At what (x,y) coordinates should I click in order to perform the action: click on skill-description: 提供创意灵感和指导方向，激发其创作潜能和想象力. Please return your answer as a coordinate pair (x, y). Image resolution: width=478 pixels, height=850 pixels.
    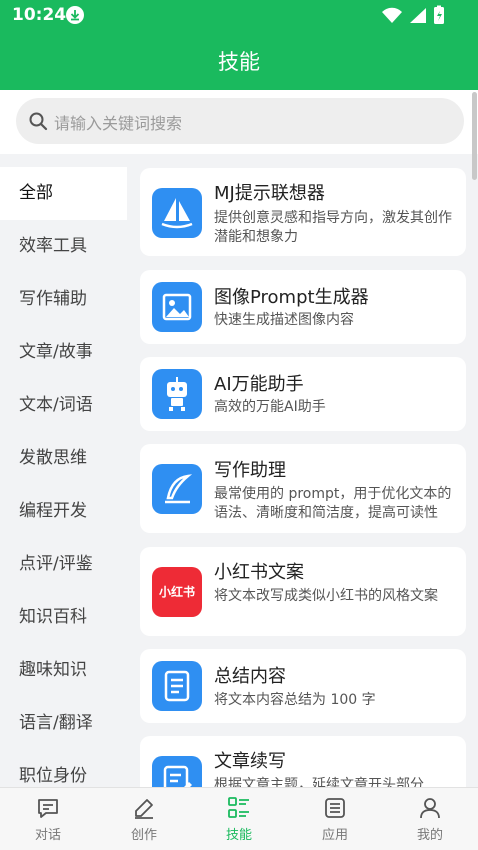
    Looking at the image, I should click on (333, 227).